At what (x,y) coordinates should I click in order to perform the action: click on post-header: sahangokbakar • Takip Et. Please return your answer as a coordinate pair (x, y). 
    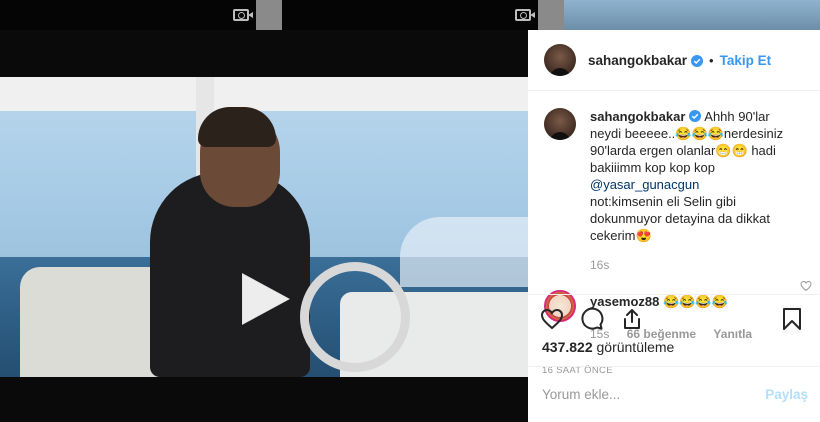
    Looking at the image, I should click on (674, 60).